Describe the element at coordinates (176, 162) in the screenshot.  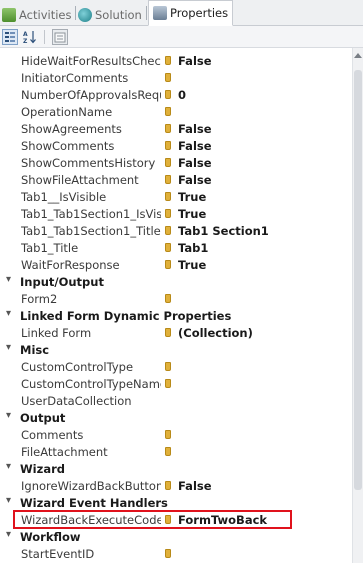
I see `property-row: ShowCommentsHistory False` at that location.